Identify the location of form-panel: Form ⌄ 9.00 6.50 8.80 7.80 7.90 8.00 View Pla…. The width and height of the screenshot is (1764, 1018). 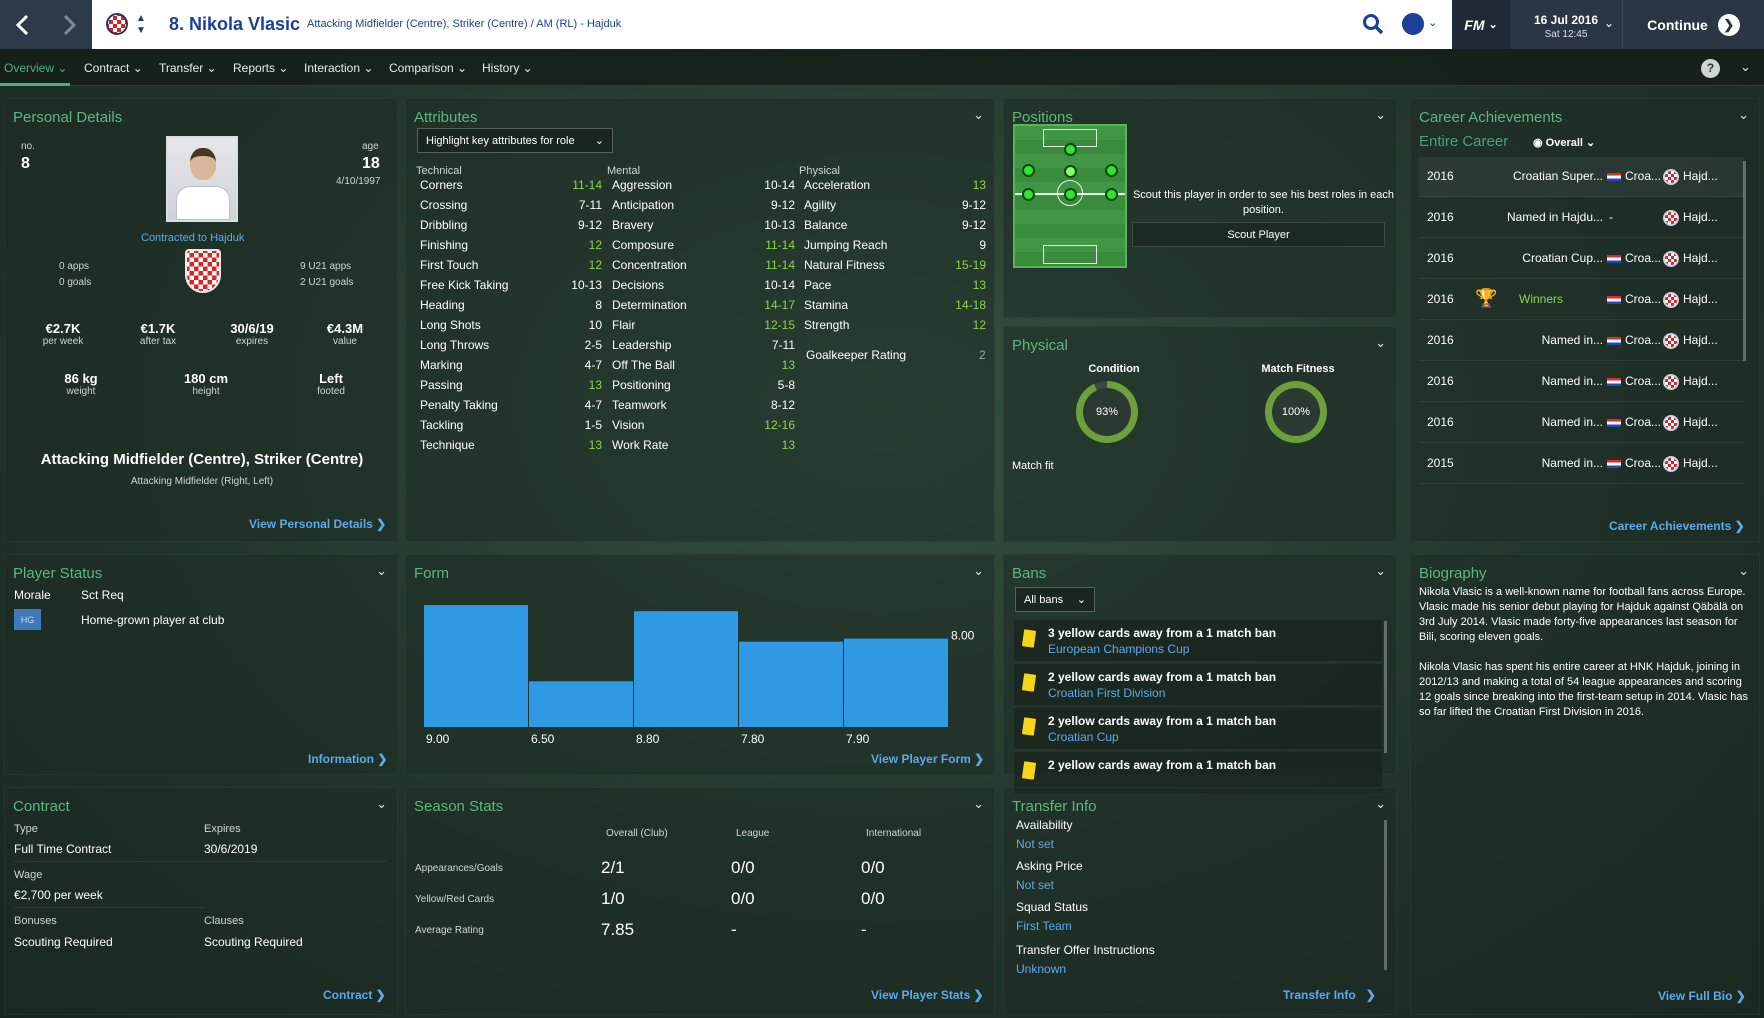
(700, 664).